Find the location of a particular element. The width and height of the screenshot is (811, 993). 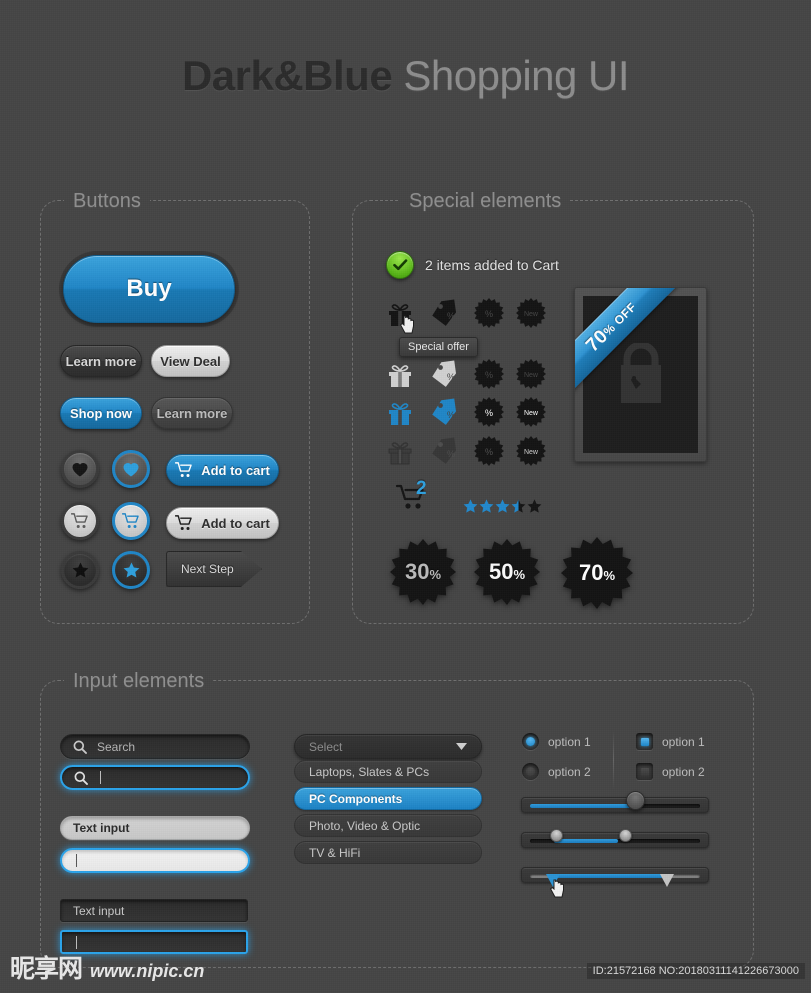

shop-now-button: Shop now is located at coordinates (101, 413).